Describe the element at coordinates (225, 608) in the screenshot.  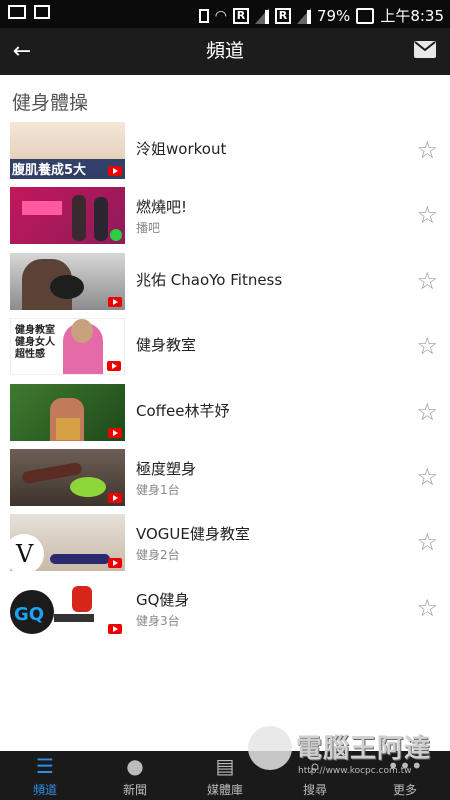
I see `channel-row: GQ GQ健身 健身3台 ☆` at that location.